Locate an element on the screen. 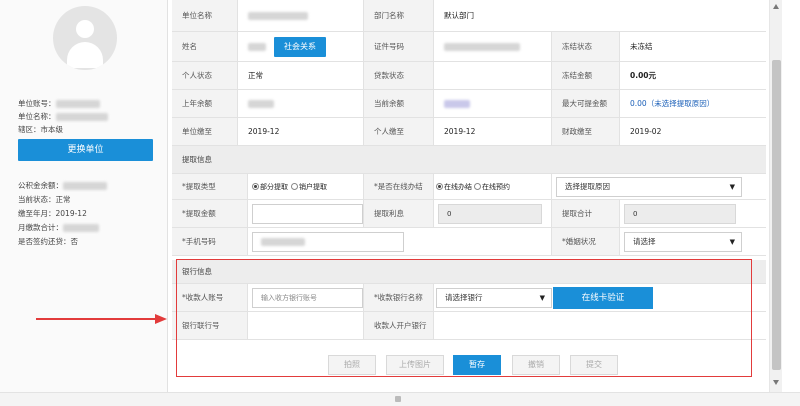  withdraw-reason-cell: 选择提取原因 ▼ is located at coordinates (659, 186).